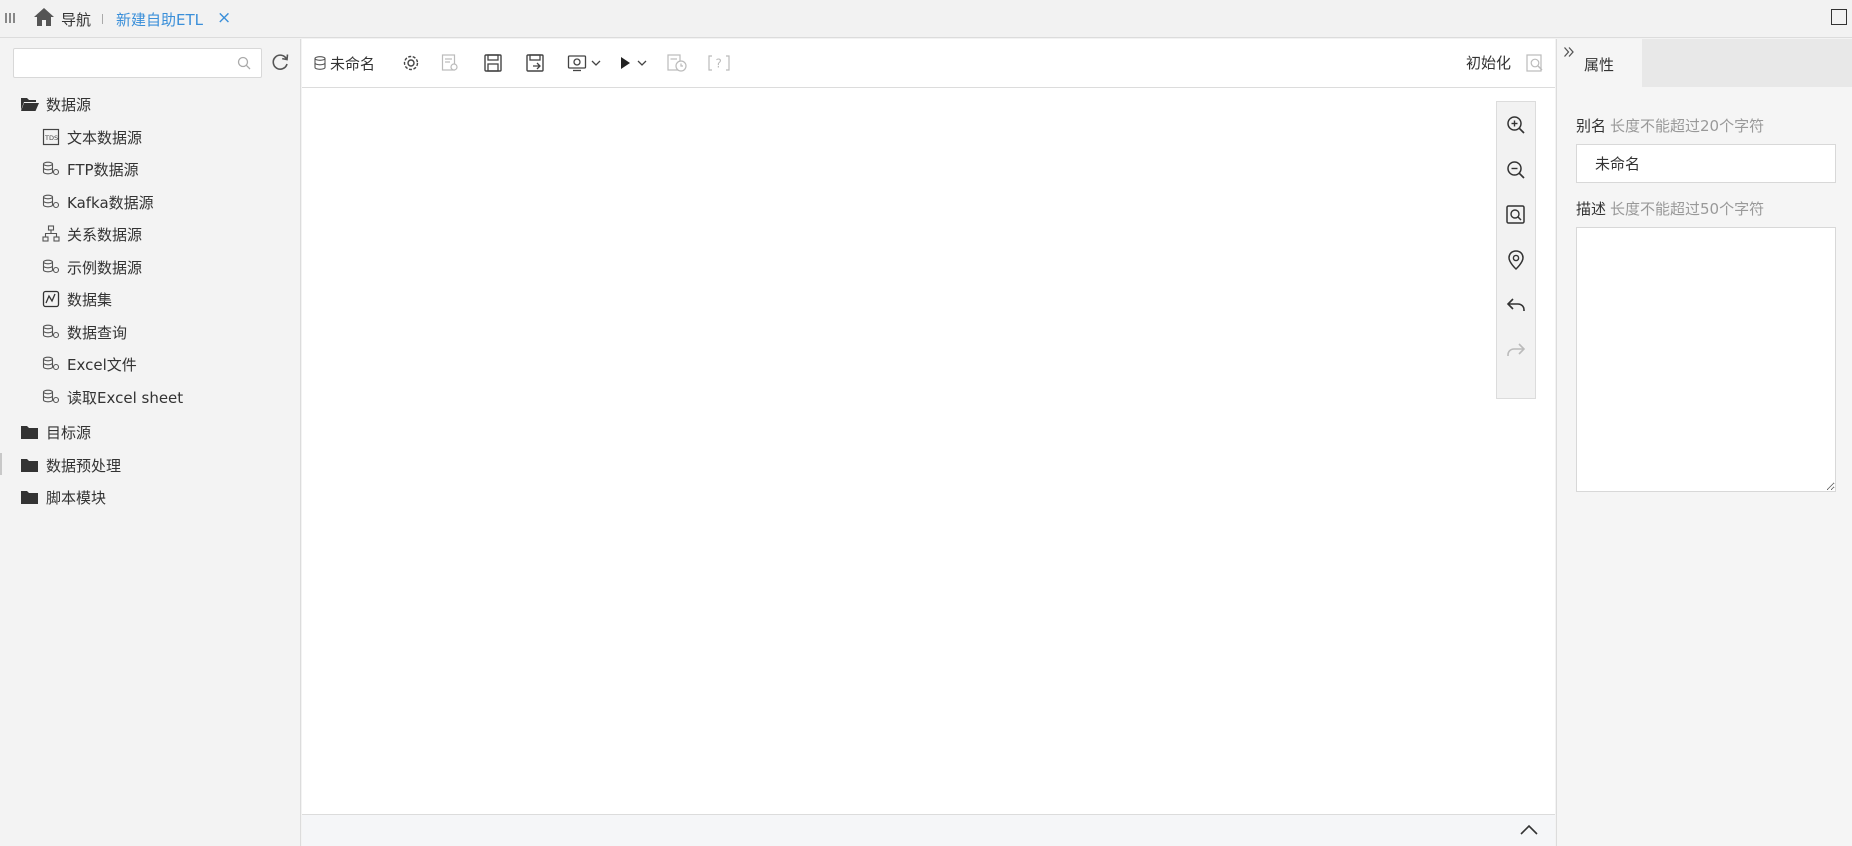  I want to click on tab-properties: 属性, so click(1599, 63).